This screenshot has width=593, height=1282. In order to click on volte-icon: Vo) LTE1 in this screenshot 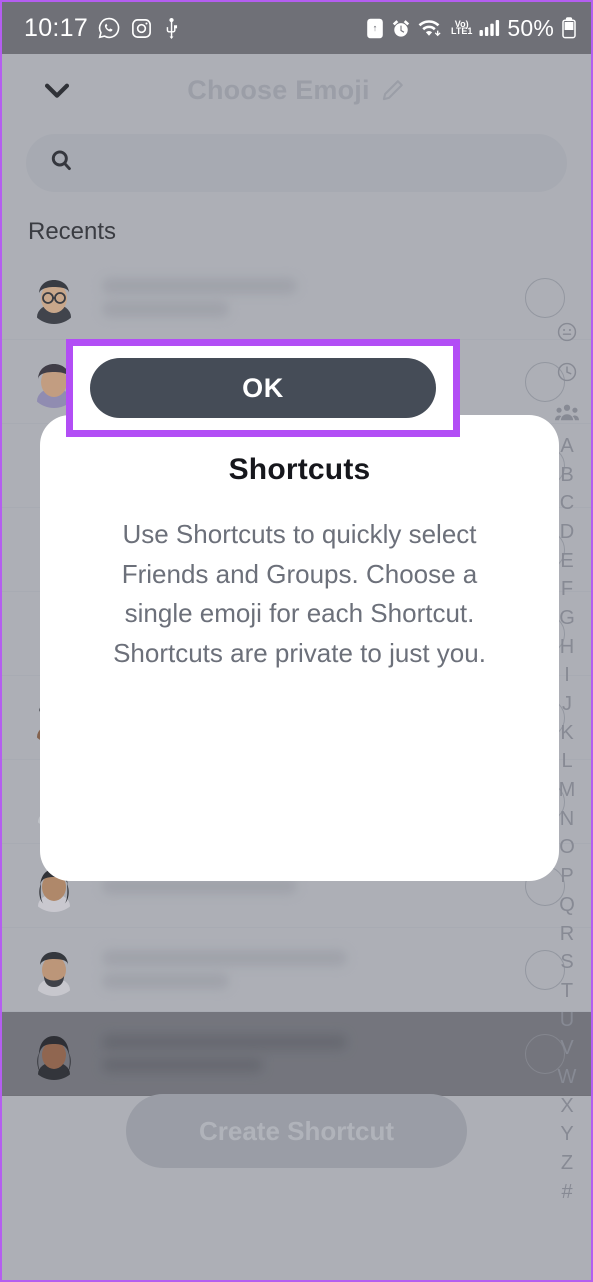, I will do `click(462, 27)`.